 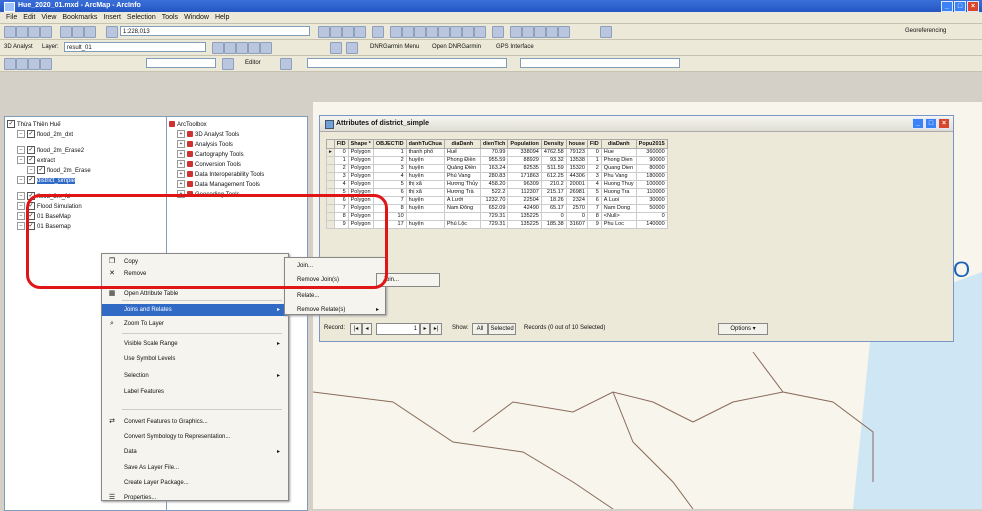 What do you see at coordinates (237, 135) in the screenshot?
I see `toolbox-item: +3D Analyst Tools` at bounding box center [237, 135].